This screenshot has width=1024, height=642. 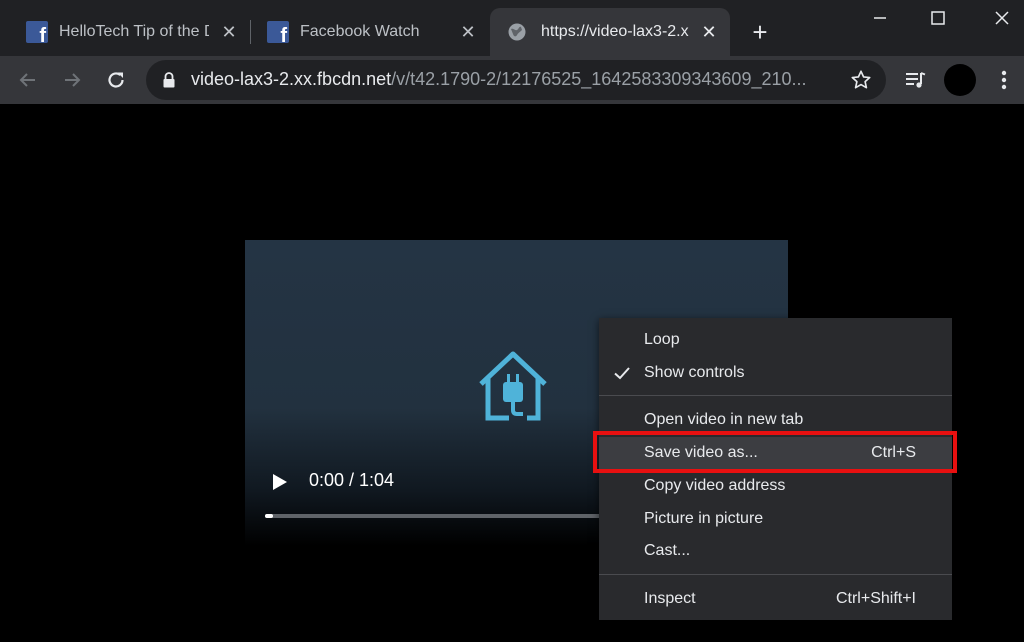 I want to click on checkmark-icon, so click(x=622, y=373).